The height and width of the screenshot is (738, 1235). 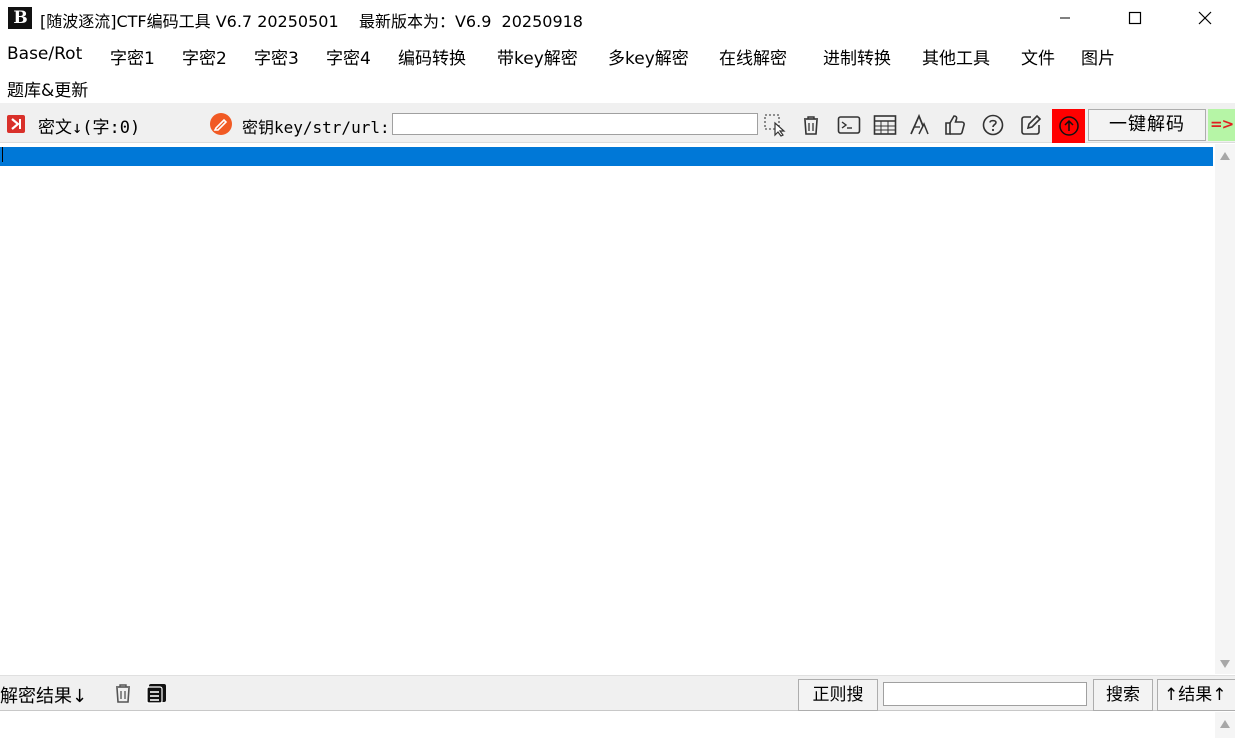 I want to click on pencil-icon, so click(x=222, y=125).